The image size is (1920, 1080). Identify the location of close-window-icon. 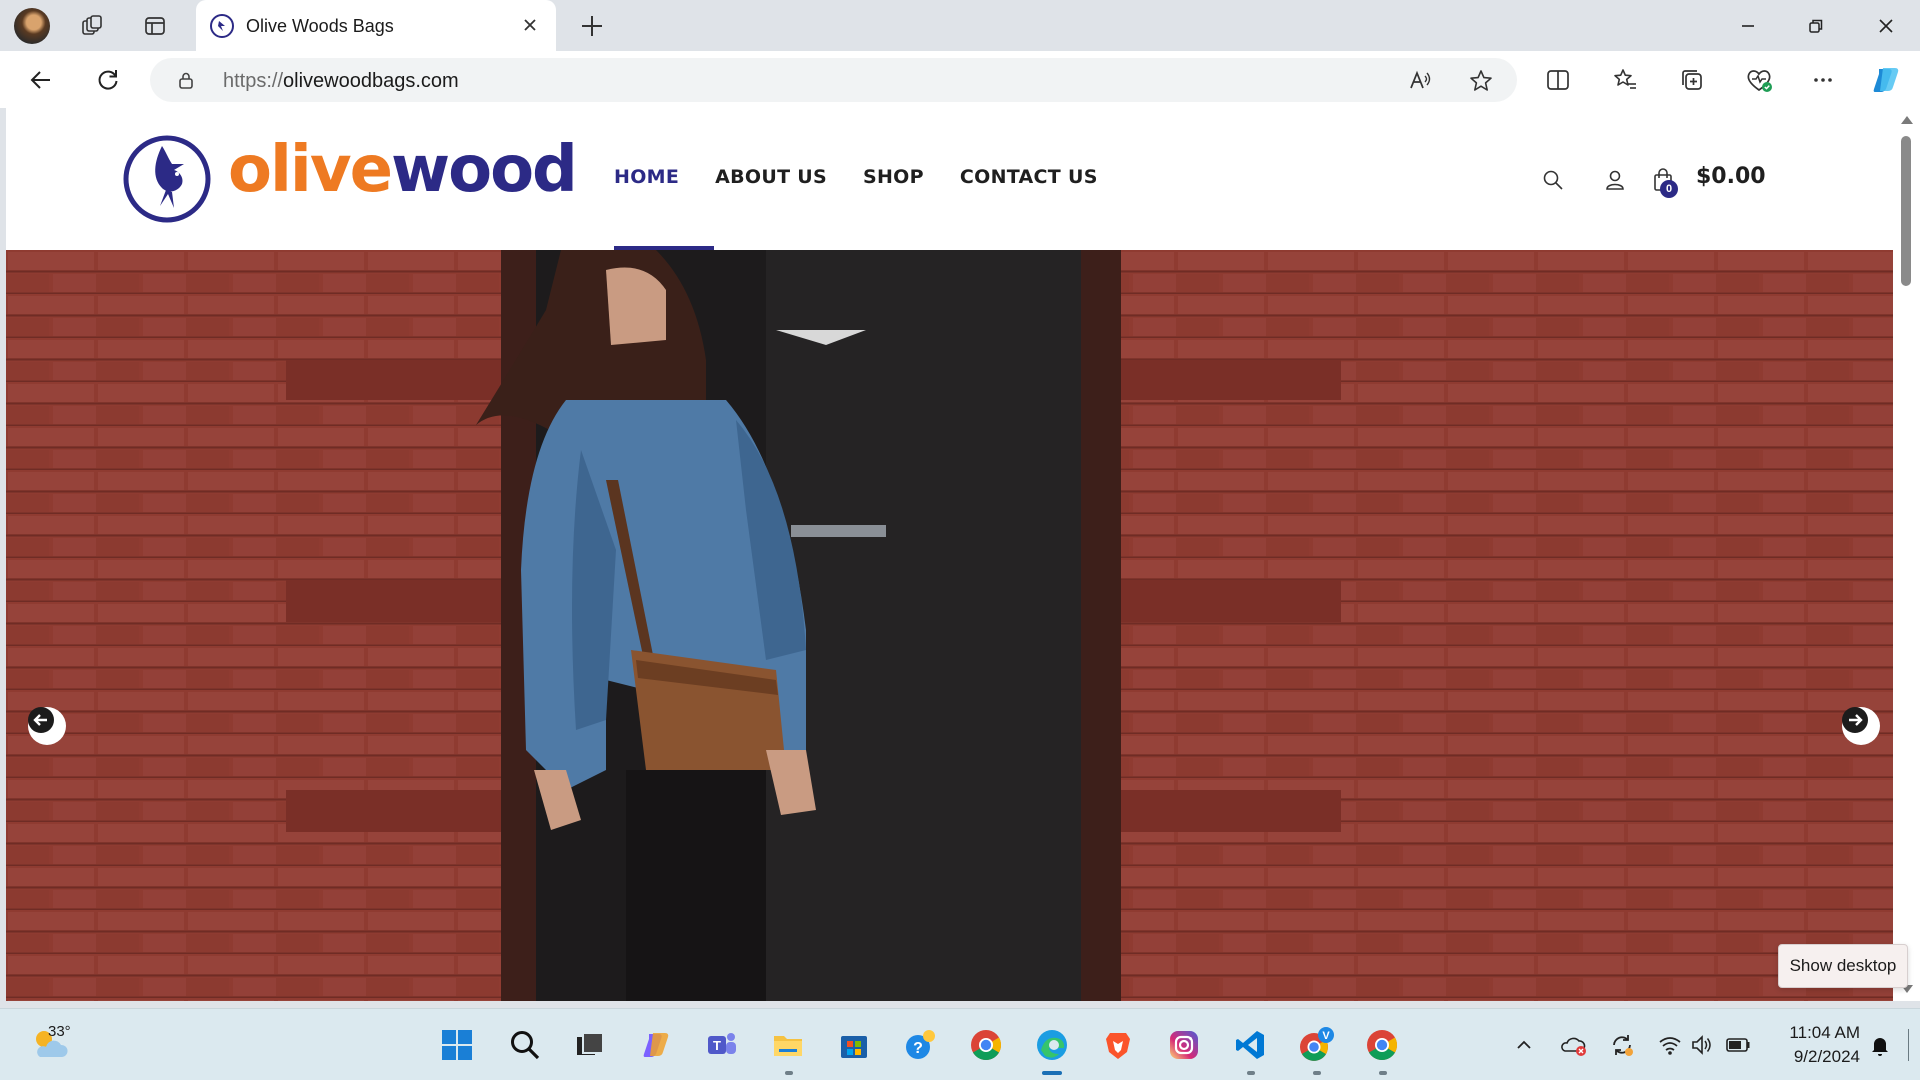
(1886, 26).